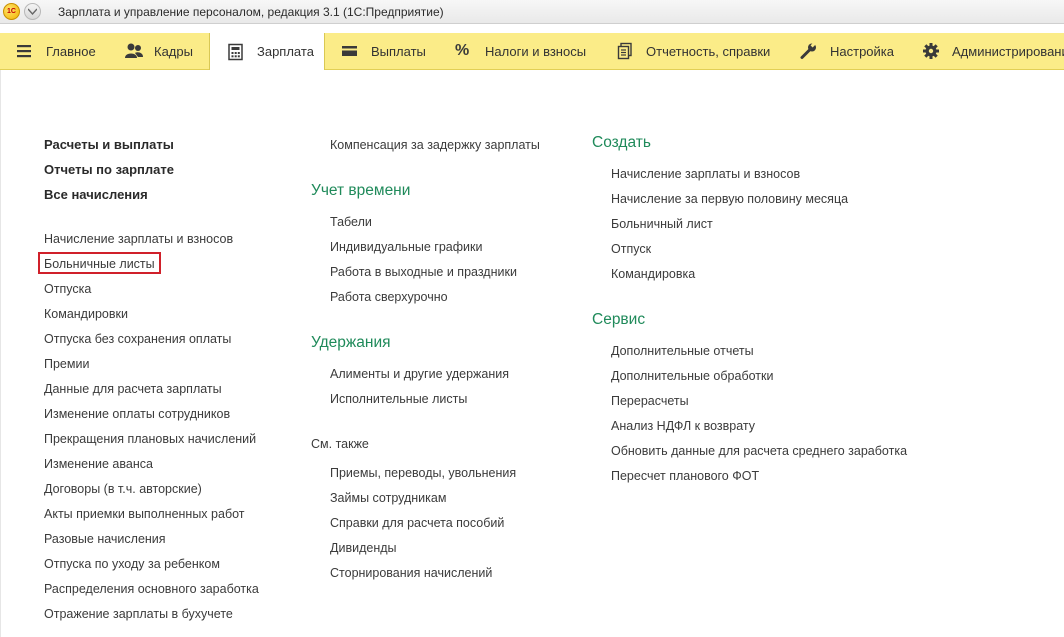 The image size is (1064, 637). What do you see at coordinates (729, 199) in the screenshot?
I see `create-link: Начисление за первую половину месяца` at bounding box center [729, 199].